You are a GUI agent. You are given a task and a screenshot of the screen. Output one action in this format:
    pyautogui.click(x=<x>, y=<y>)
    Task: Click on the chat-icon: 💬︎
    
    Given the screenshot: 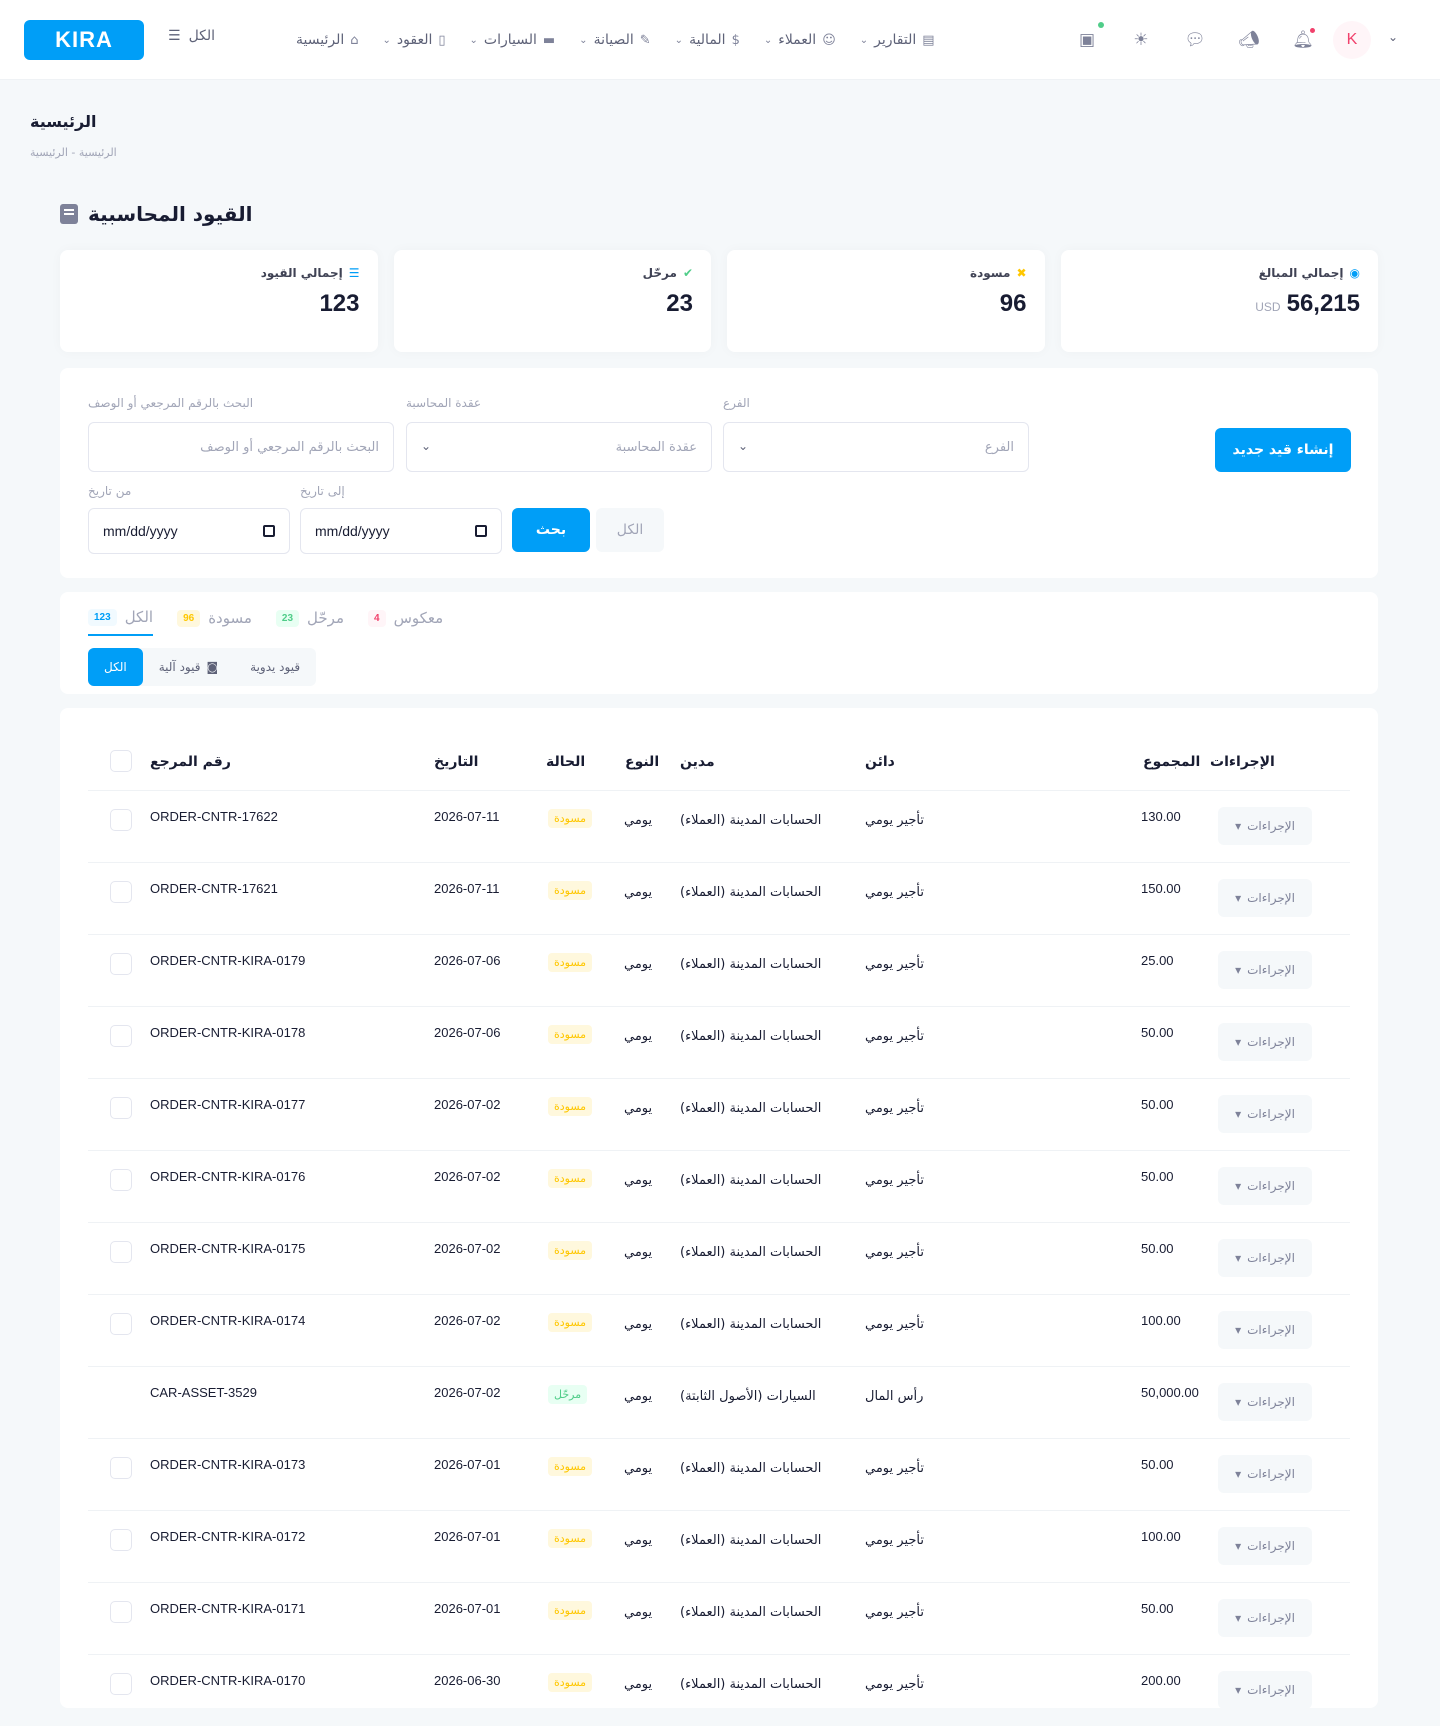 What is the action you would take?
    pyautogui.click(x=1195, y=40)
    